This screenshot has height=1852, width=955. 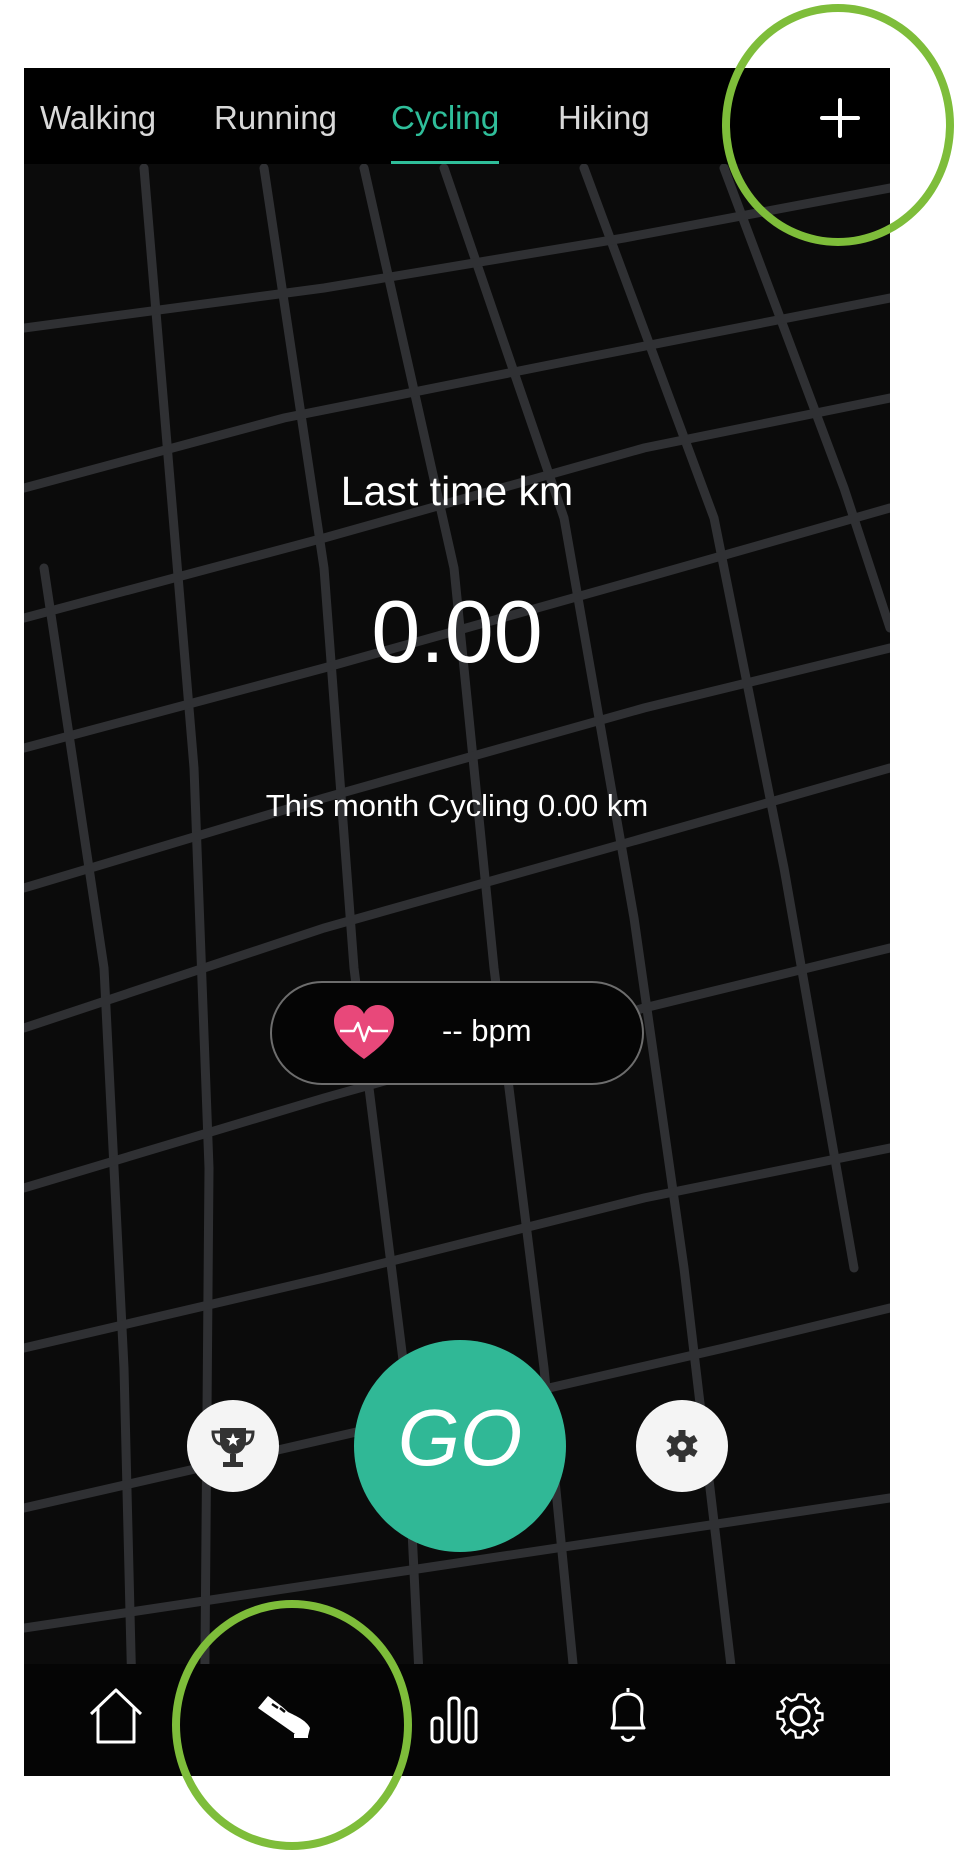 I want to click on achievements-button, so click(x=233, y=1446).